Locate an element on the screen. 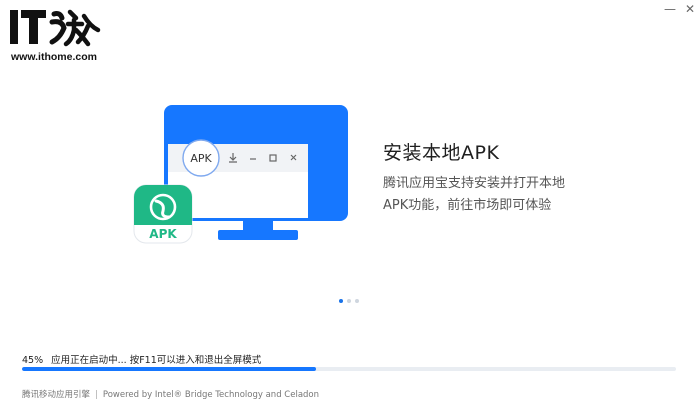 The width and height of the screenshot is (700, 418). progress-fill is located at coordinates (169, 369).